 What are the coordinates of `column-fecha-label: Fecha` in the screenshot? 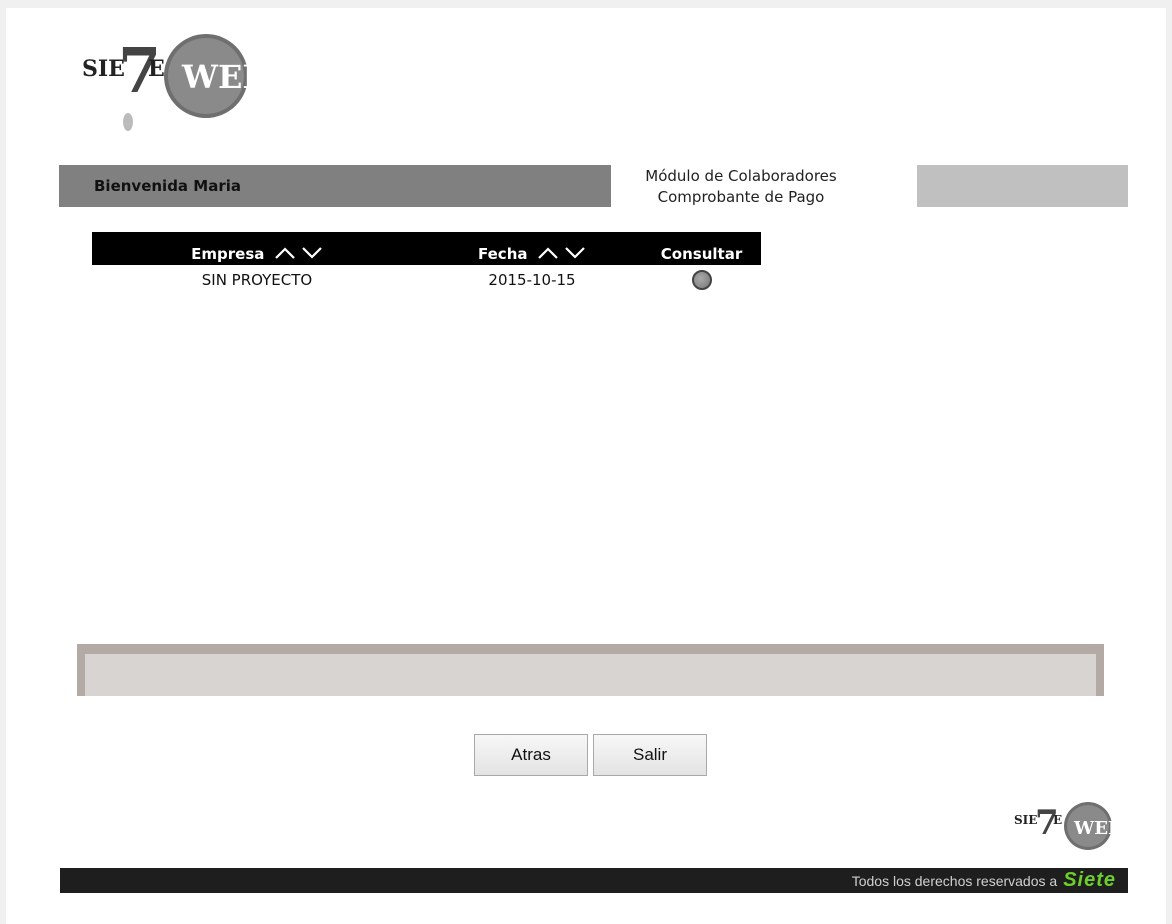 It's located at (503, 254).